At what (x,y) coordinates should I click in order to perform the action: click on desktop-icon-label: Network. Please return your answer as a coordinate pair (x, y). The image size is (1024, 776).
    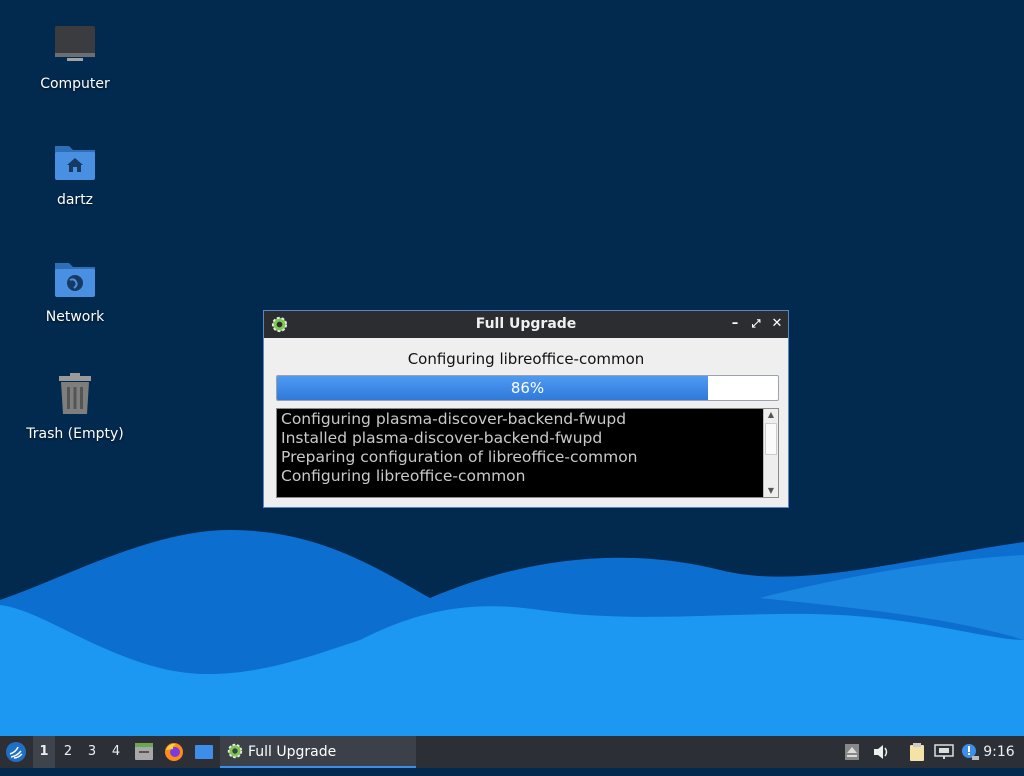
    Looking at the image, I should click on (75, 317).